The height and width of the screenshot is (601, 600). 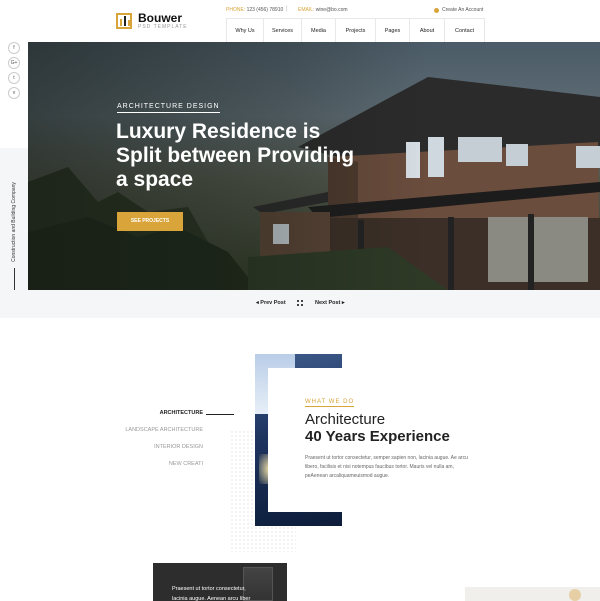 I want to click on prev-post-label: Prev Post, so click(x=273, y=303).